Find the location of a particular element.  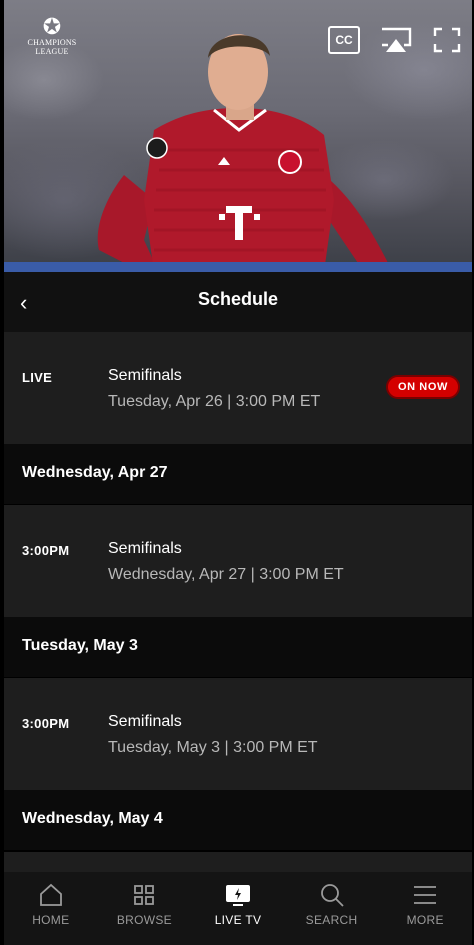

fullscreen-button is located at coordinates (447, 40).